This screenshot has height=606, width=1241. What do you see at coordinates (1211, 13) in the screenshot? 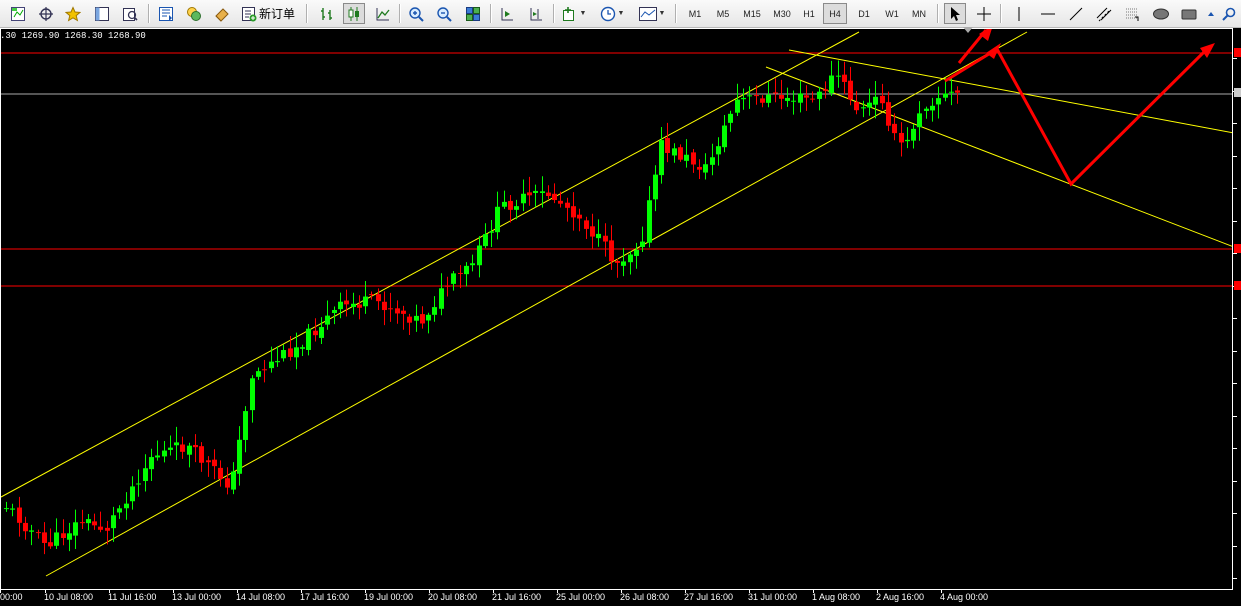
I see `more-tools-icon` at bounding box center [1211, 13].